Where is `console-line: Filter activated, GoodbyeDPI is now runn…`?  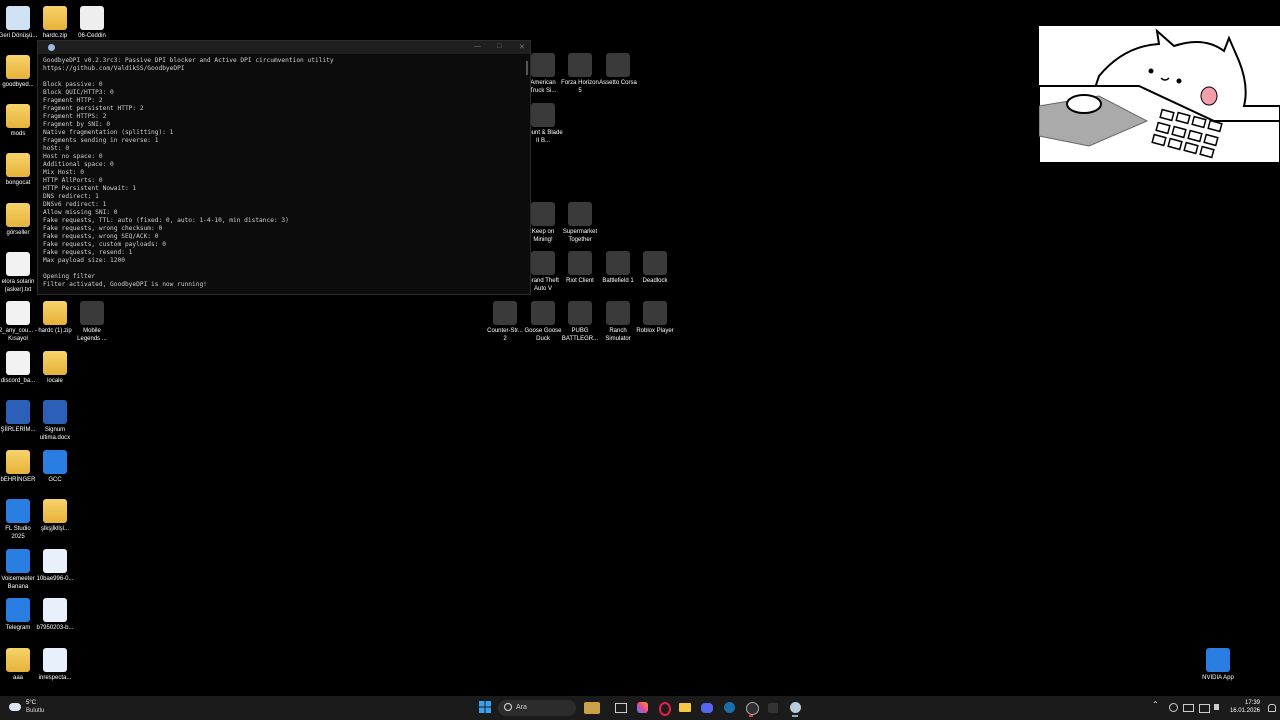 console-line: Filter activated, GoodbyeDPI is now runn… is located at coordinates (125, 284).